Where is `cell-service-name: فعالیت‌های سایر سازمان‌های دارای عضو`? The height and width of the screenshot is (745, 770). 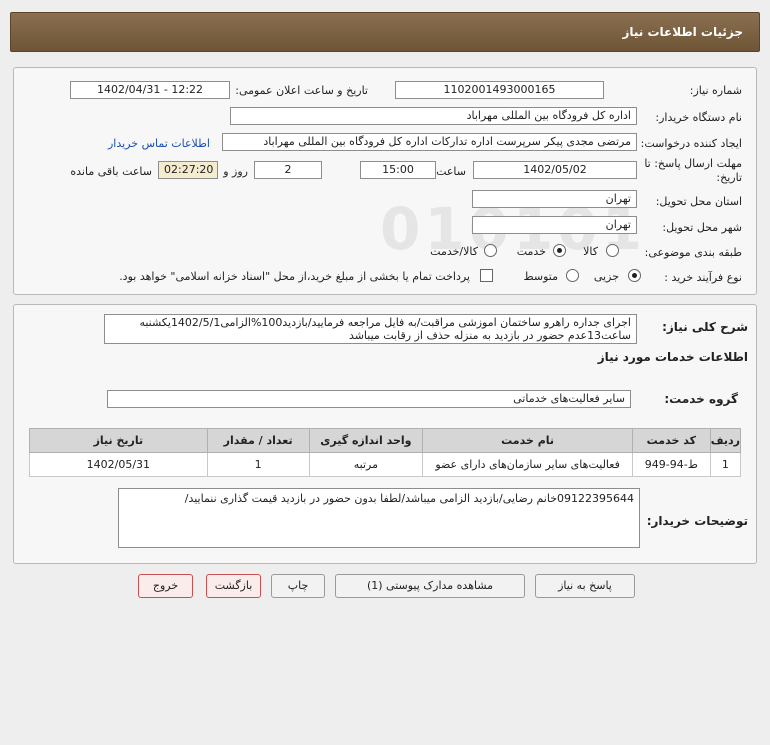 cell-service-name: فعالیت‌های سایر سازمان‌های دارای عضو is located at coordinates (527, 464).